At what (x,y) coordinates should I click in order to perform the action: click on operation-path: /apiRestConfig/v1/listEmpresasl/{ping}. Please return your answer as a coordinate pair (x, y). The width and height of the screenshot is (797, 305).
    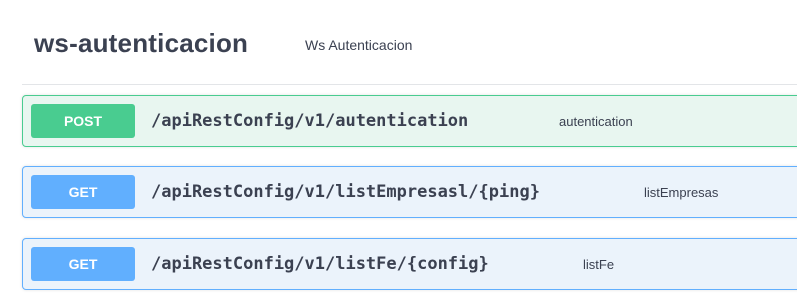
    Looking at the image, I should click on (345, 192).